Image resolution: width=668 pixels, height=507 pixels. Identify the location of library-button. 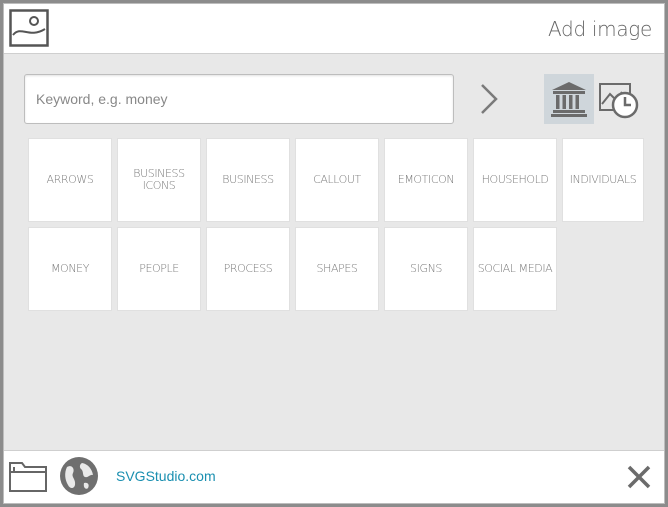
(569, 99).